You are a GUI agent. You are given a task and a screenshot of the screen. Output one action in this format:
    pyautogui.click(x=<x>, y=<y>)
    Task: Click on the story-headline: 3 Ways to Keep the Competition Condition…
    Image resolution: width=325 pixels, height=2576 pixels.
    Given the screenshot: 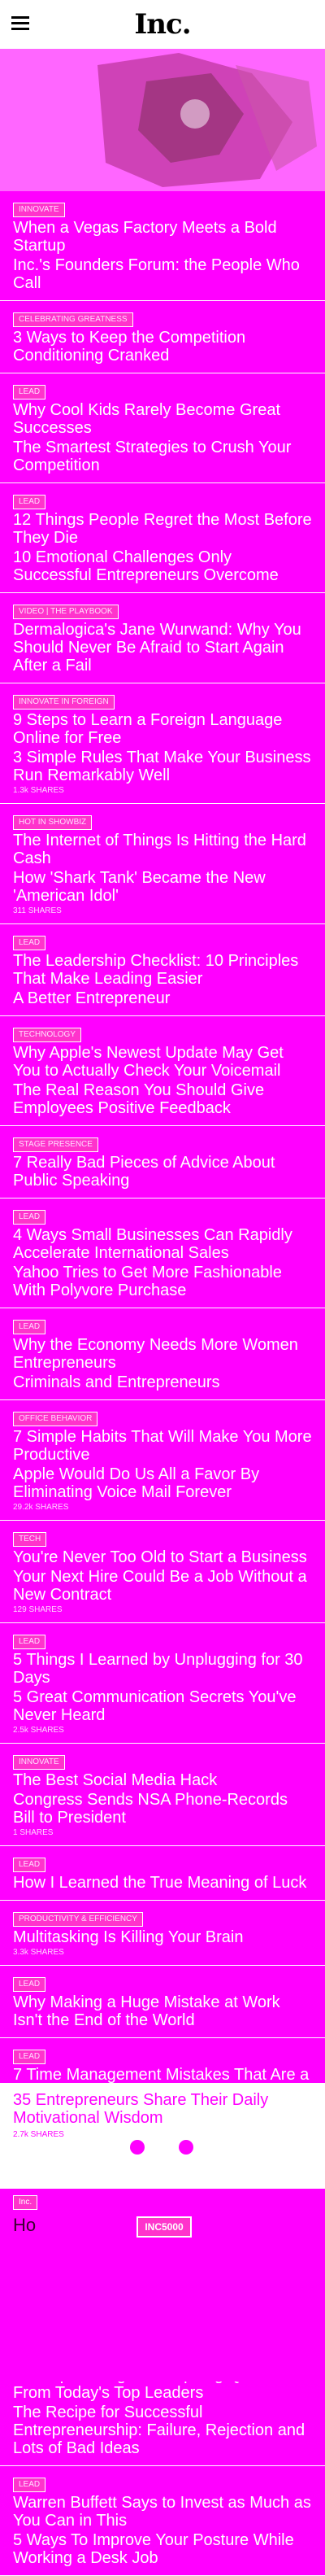 What is the action you would take?
    pyautogui.click(x=162, y=347)
    